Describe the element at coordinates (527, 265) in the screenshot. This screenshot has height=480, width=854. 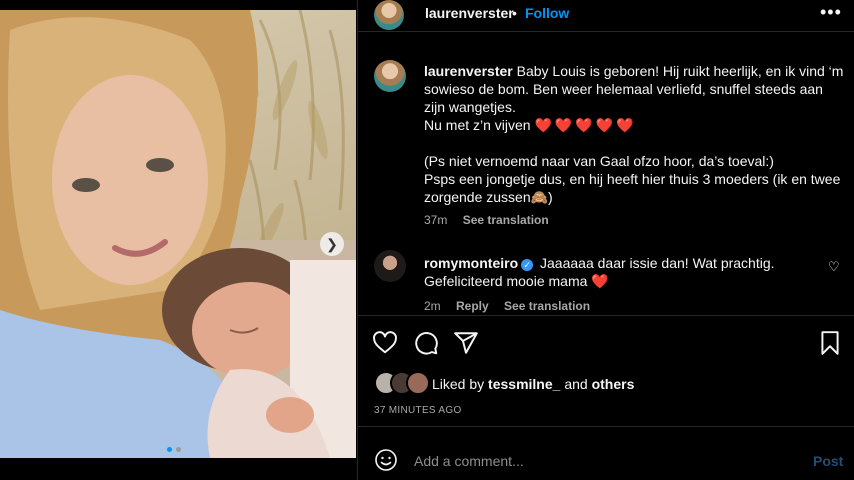
I see `verified-badge-icon: ✓` at that location.